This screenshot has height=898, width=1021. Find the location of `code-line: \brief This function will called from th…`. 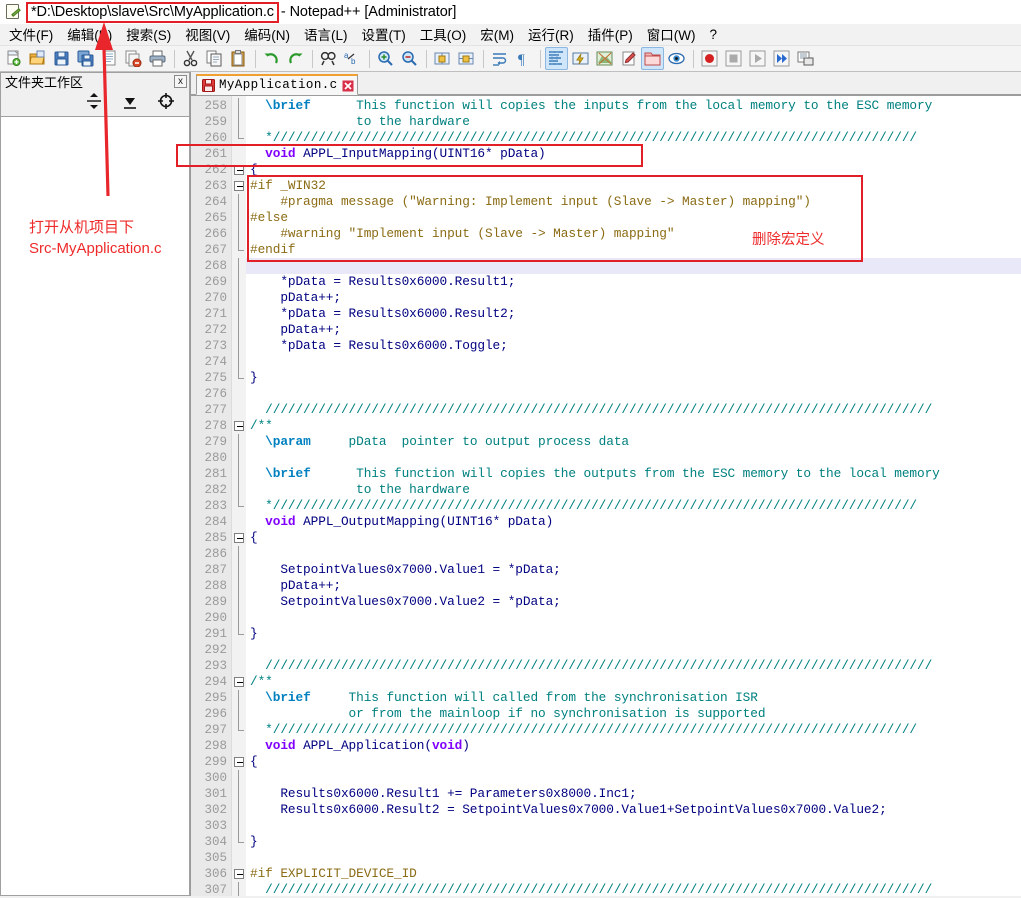

code-line: \brief This function will called from th… is located at coordinates (633, 698).